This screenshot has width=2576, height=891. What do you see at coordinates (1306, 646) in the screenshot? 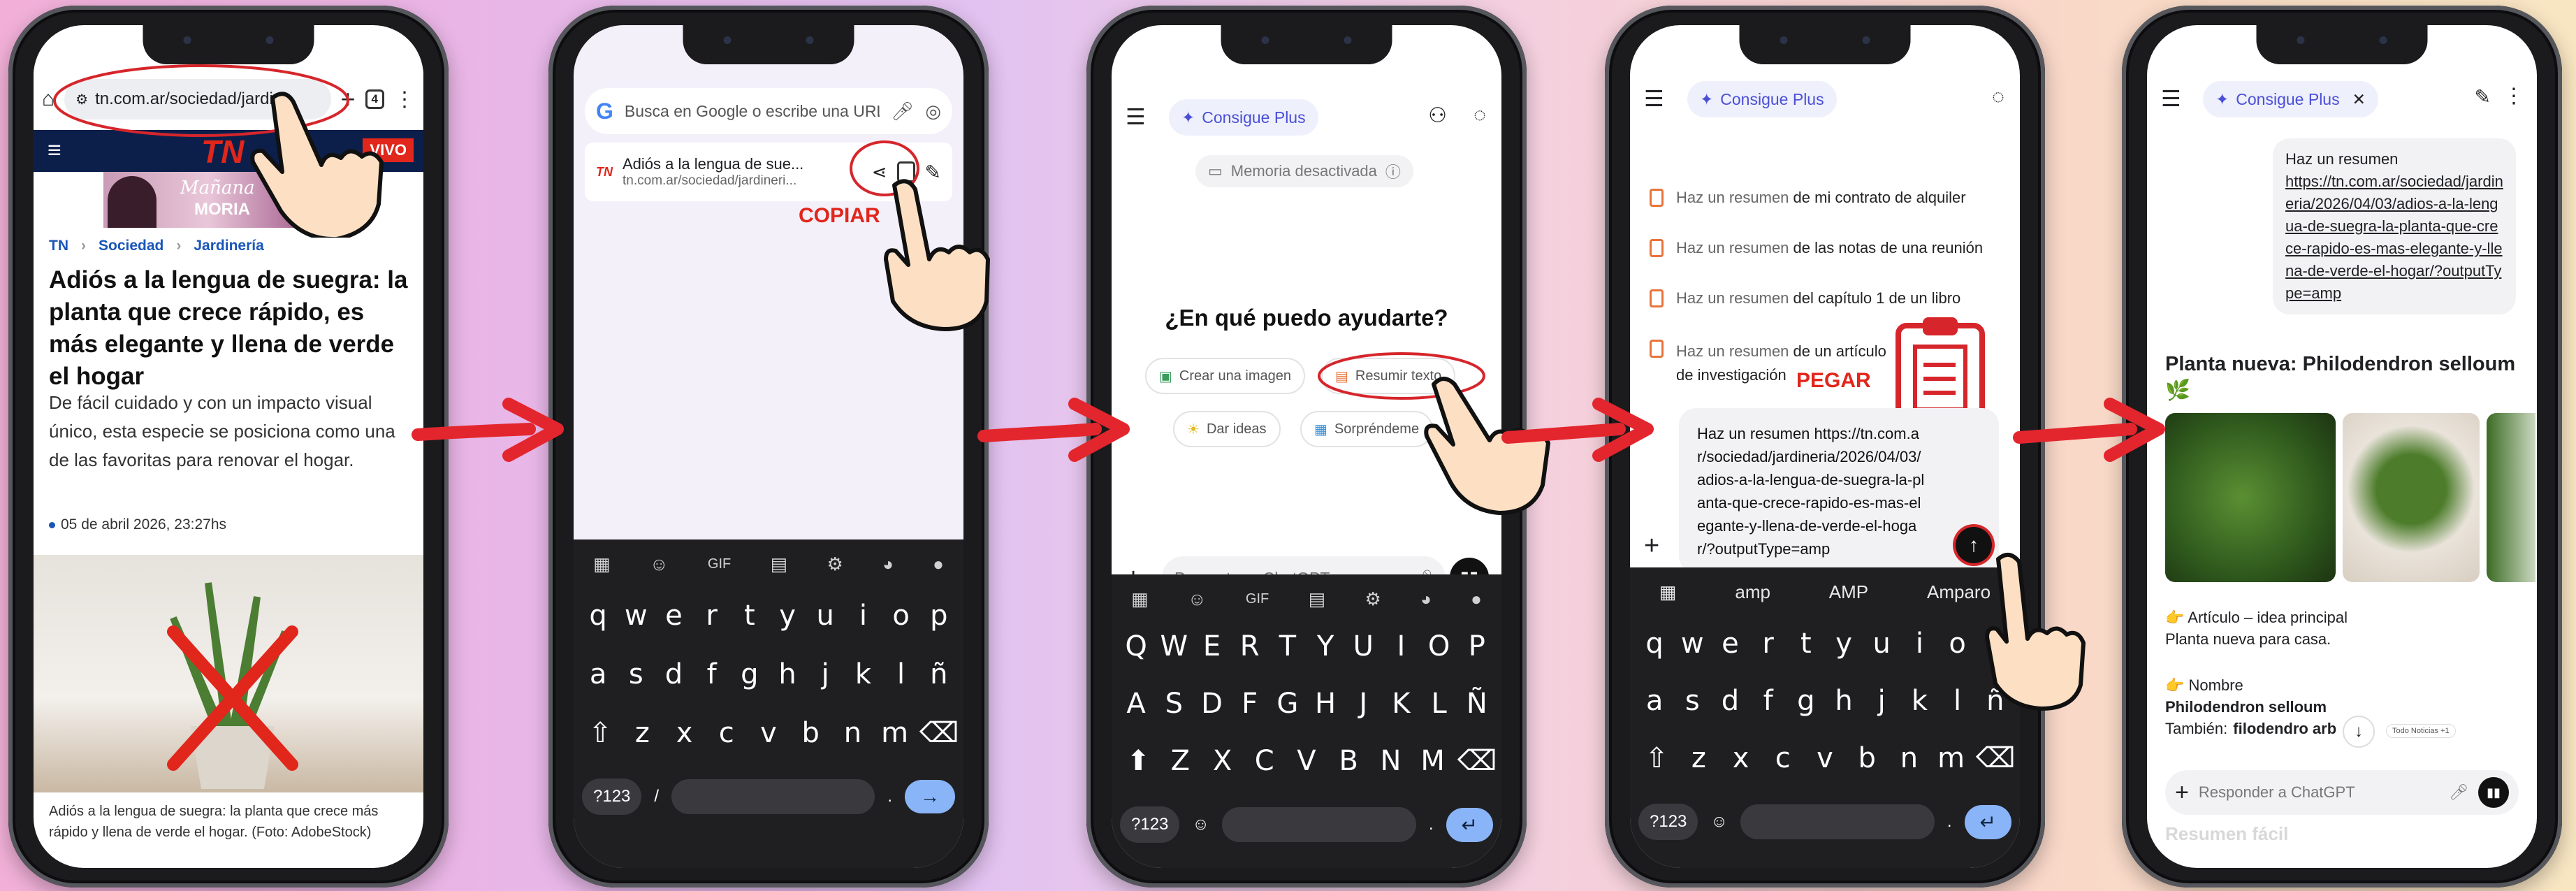
I see `key-row-1: QWERTYUIOP` at bounding box center [1306, 646].